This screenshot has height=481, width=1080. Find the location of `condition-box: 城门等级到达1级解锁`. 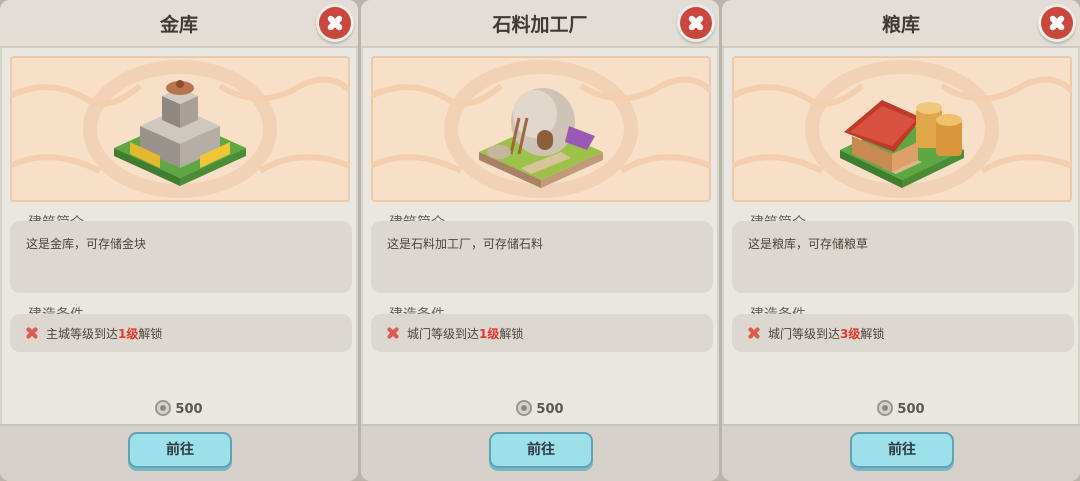

condition-box: 城门等级到达1级解锁 is located at coordinates (542, 333).